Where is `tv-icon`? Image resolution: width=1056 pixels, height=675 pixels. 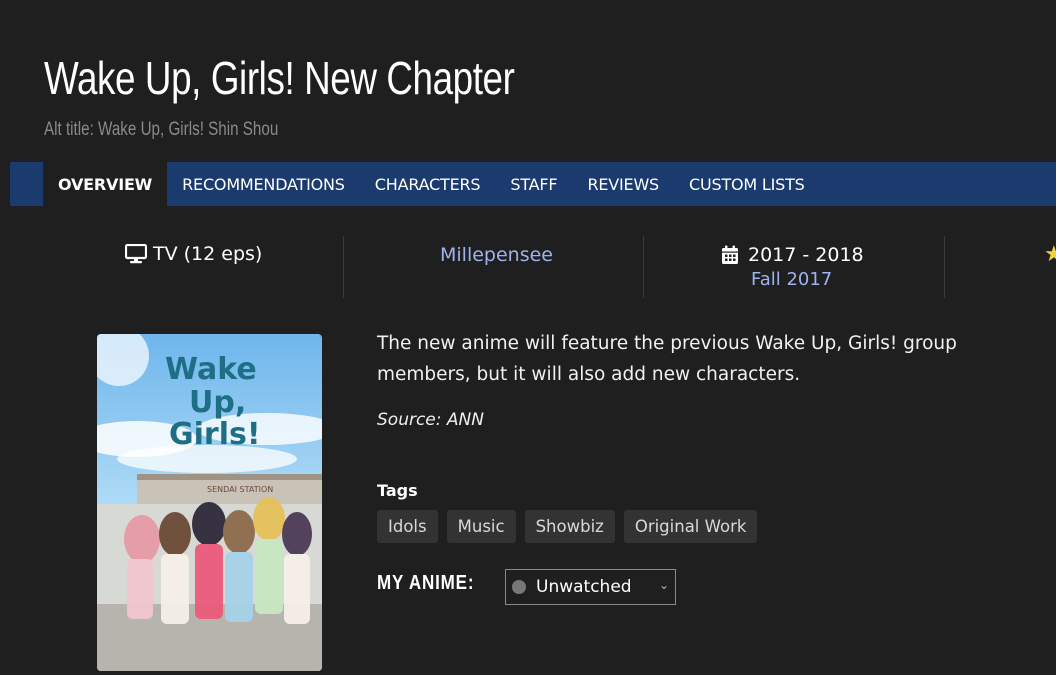 tv-icon is located at coordinates (136, 254).